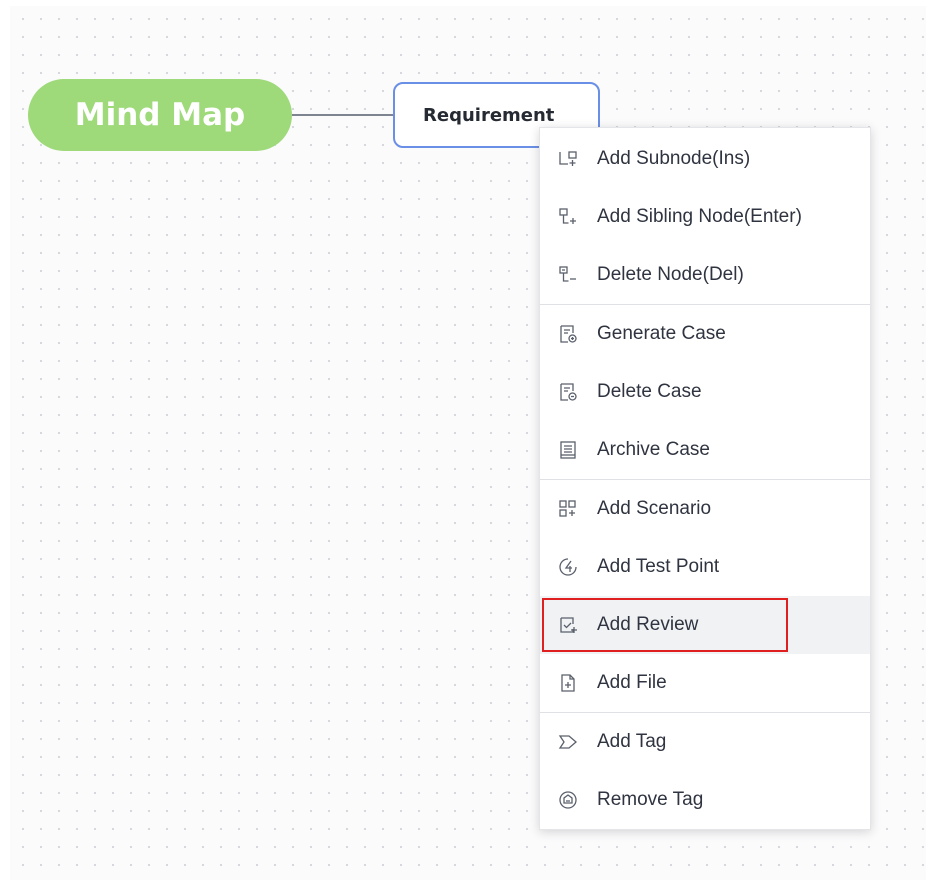 The height and width of the screenshot is (885, 932). What do you see at coordinates (705, 392) in the screenshot?
I see `menu-item-delete-case: Delete Case` at bounding box center [705, 392].